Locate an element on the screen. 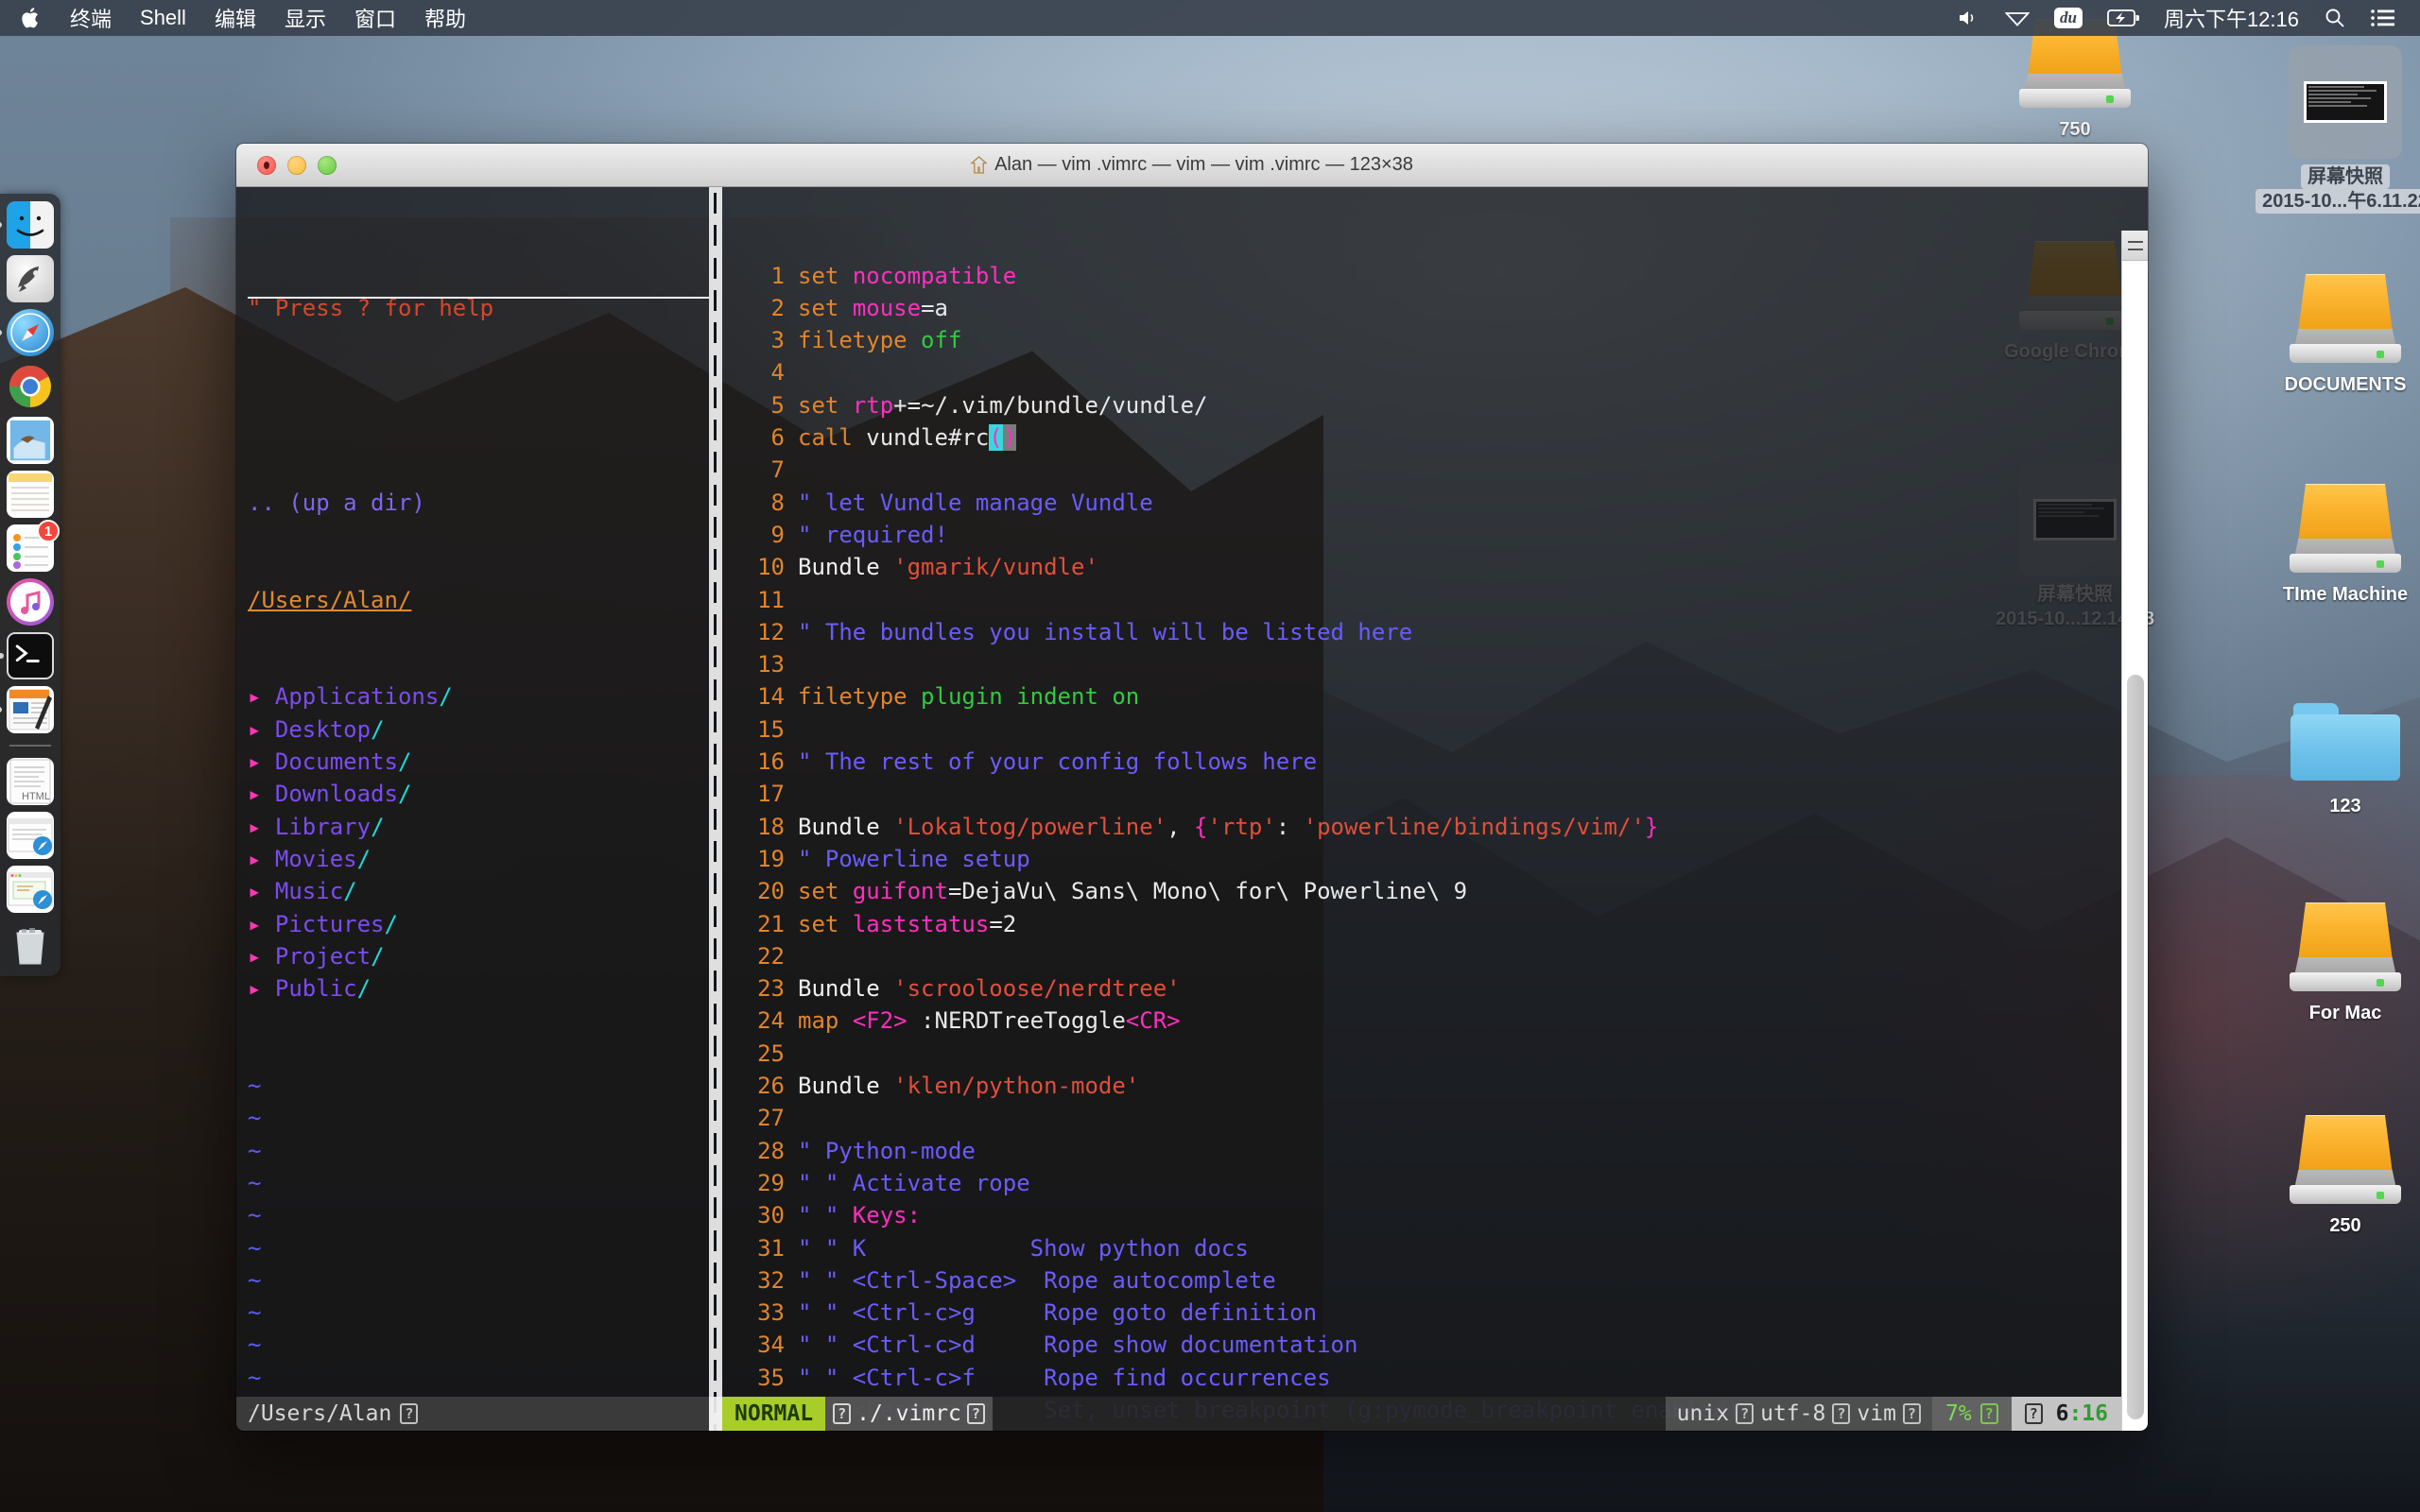 The height and width of the screenshot is (1512, 2420). du-input-badge: du is located at coordinates (2068, 18).